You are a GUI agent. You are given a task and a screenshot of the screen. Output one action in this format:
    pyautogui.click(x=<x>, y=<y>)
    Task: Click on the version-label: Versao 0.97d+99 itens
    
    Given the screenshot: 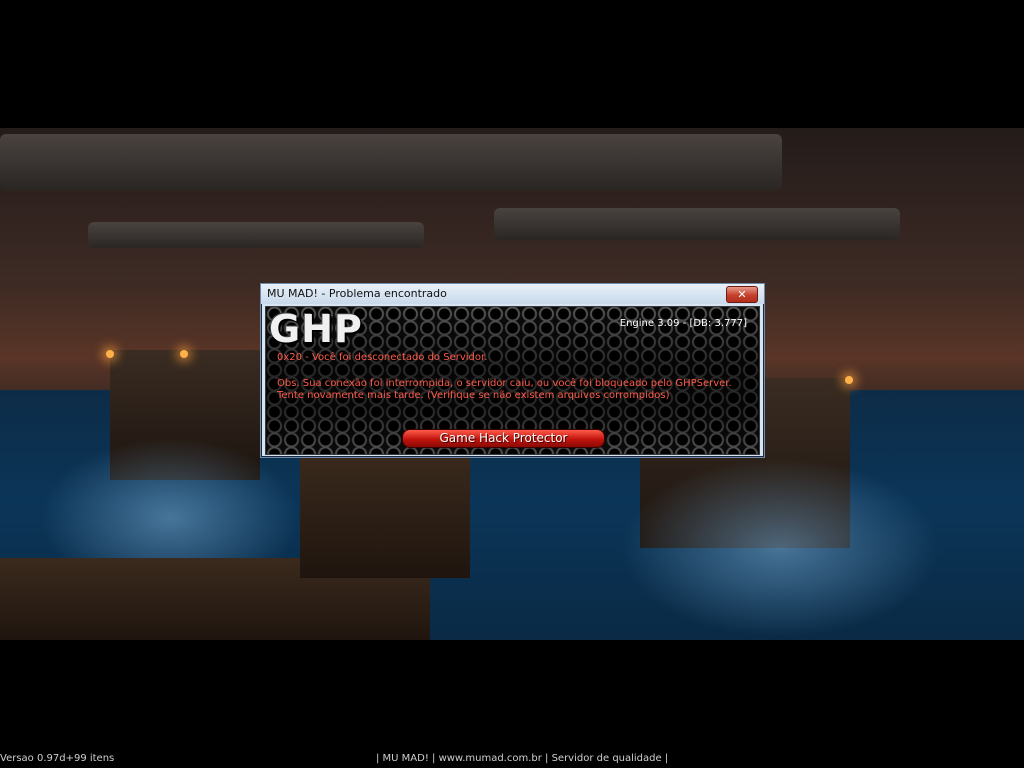 What is the action you would take?
    pyautogui.click(x=57, y=758)
    